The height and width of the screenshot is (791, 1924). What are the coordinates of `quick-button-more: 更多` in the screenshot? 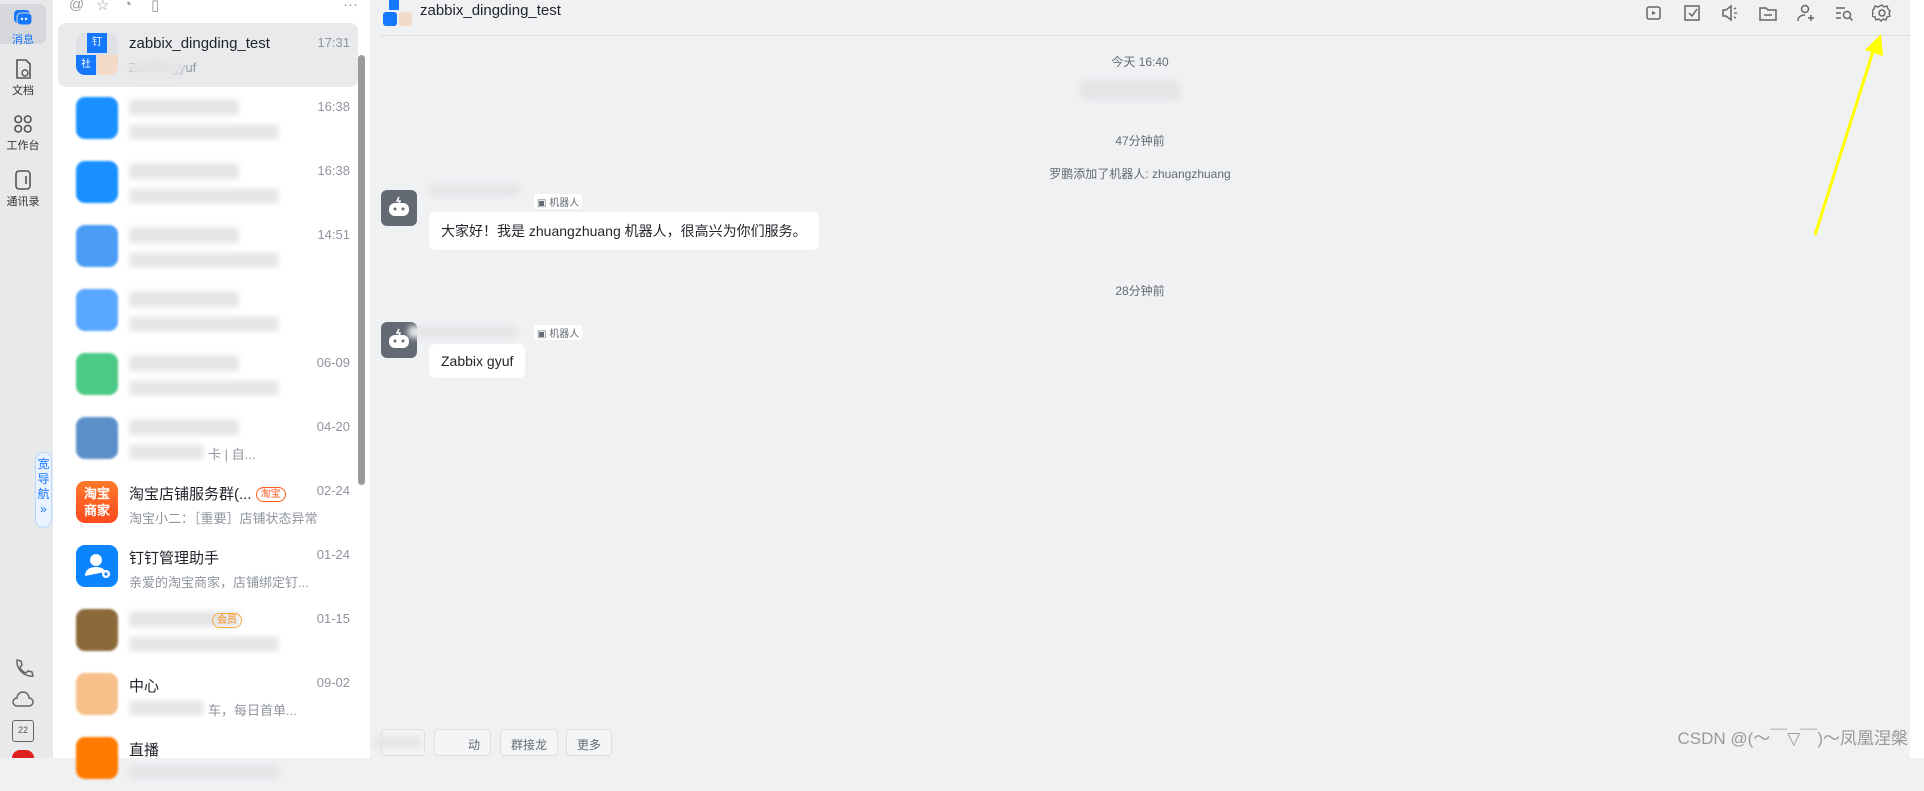 It's located at (589, 742).